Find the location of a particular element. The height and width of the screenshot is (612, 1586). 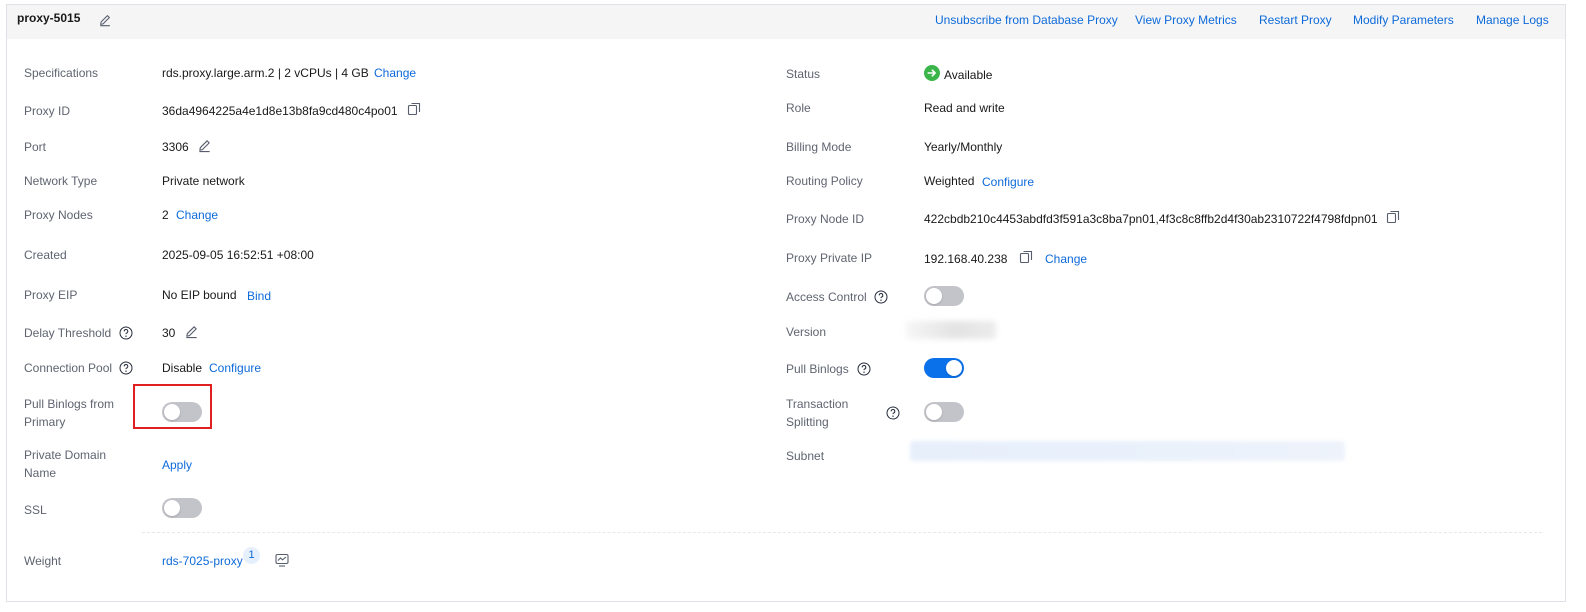

edit-delay-threshold-icon is located at coordinates (192, 332).